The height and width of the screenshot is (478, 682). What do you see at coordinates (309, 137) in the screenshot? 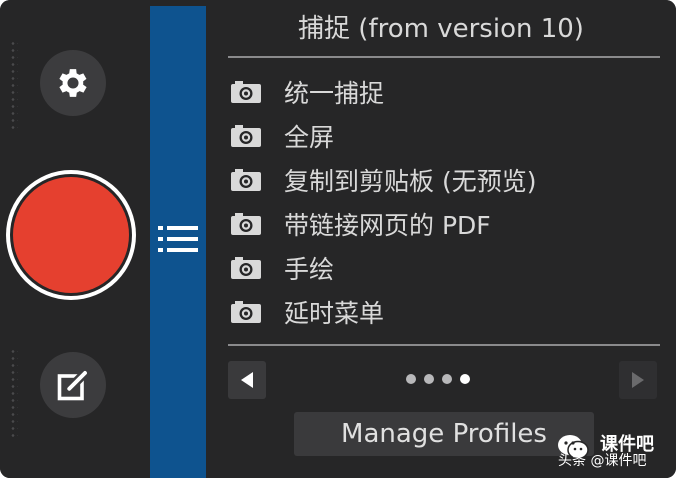
I see `menu-item-label: 全屏` at bounding box center [309, 137].